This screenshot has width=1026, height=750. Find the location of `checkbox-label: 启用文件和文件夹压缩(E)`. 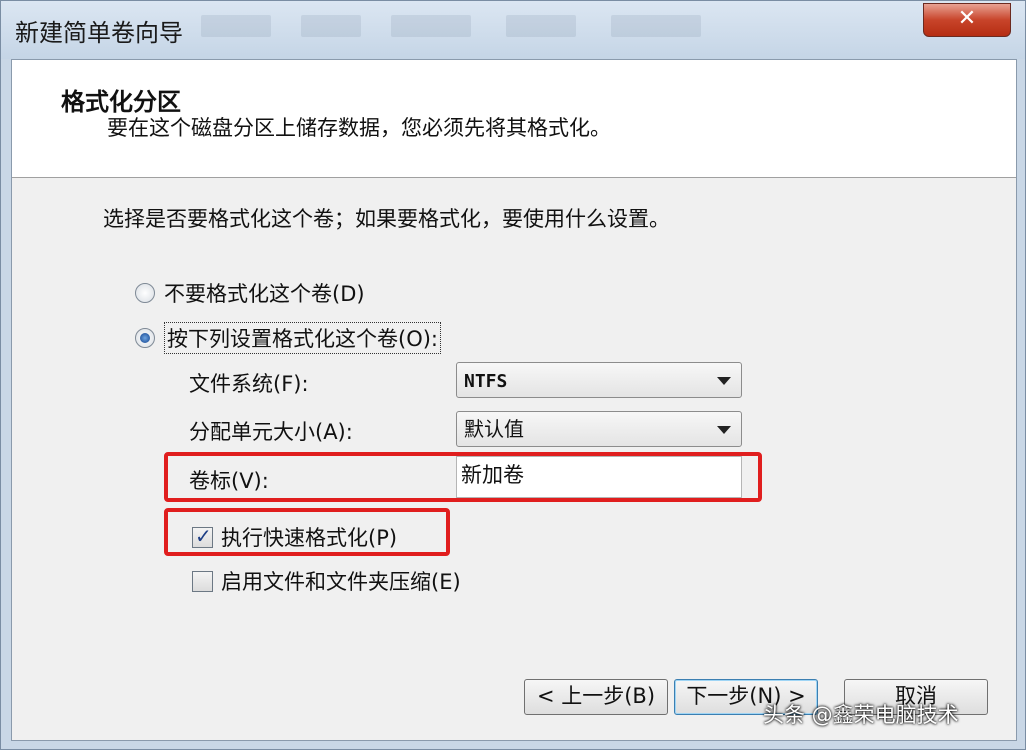

checkbox-label: 启用文件和文件夹压缩(E) is located at coordinates (341, 582).